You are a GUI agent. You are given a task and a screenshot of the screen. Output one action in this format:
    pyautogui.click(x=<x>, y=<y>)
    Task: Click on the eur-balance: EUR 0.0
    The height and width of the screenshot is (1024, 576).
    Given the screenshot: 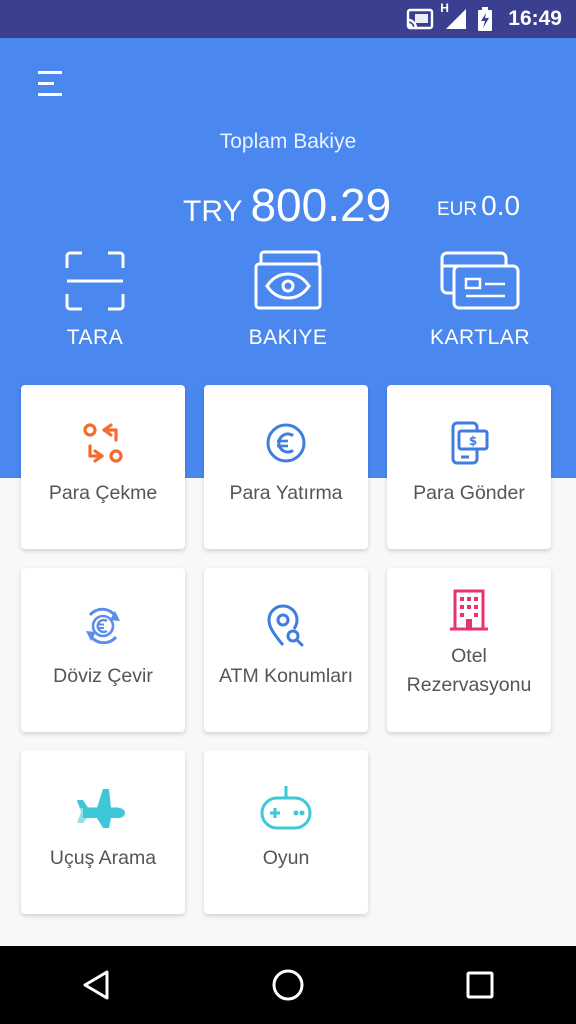 What is the action you would take?
    pyautogui.click(x=478, y=206)
    